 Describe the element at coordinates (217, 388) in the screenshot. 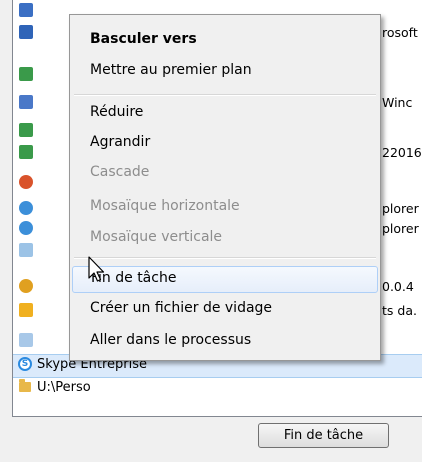

I see `list-item: U:\Perso` at that location.